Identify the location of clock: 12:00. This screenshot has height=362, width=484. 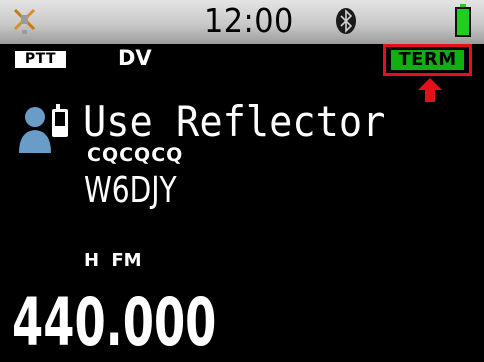
(249, 20).